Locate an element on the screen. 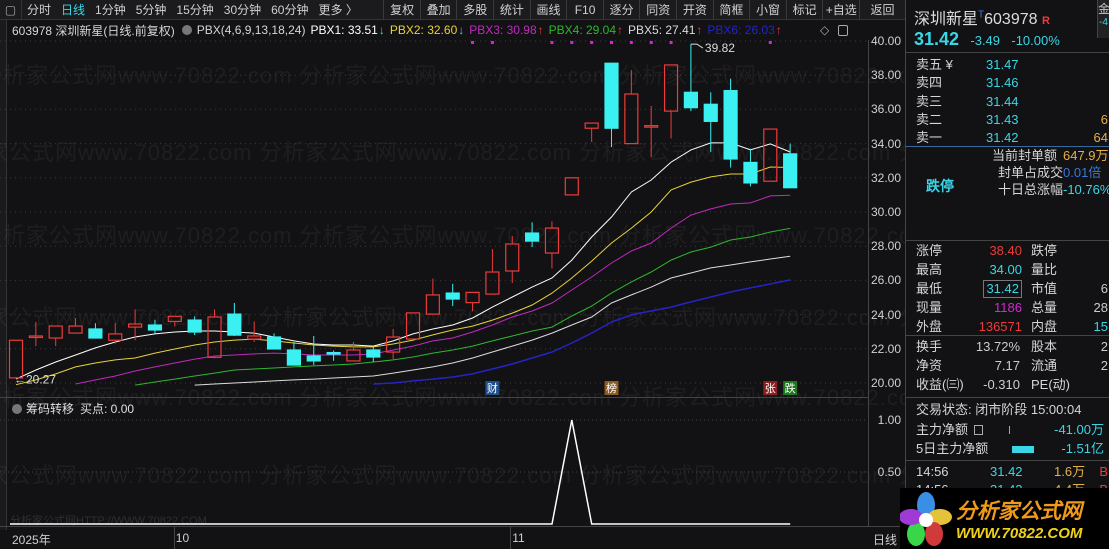 Image resolution: width=1109 pixels, height=549 pixels. ask-label: 卖一 is located at coordinates (929, 138).